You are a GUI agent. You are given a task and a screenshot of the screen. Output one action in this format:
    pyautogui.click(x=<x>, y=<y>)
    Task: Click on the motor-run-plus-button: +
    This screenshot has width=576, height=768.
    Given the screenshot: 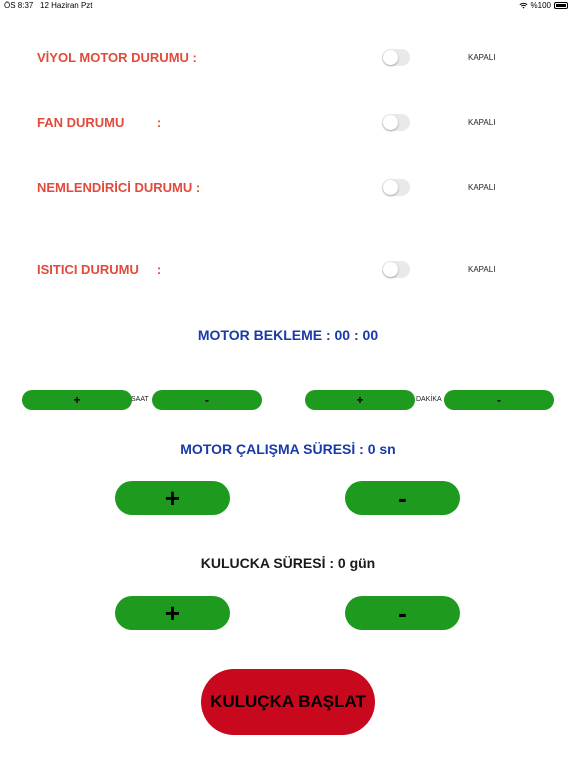 What is the action you would take?
    pyautogui.click(x=172, y=498)
    